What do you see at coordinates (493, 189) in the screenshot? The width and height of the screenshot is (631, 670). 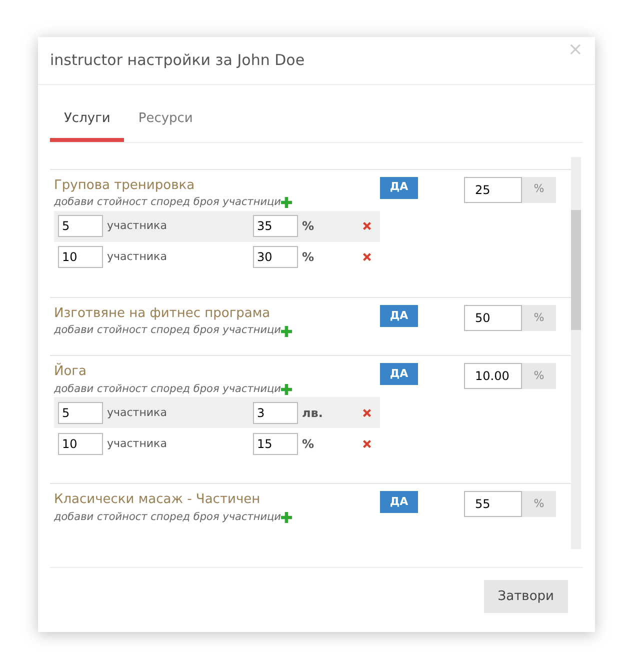 I see `value-field: 25` at bounding box center [493, 189].